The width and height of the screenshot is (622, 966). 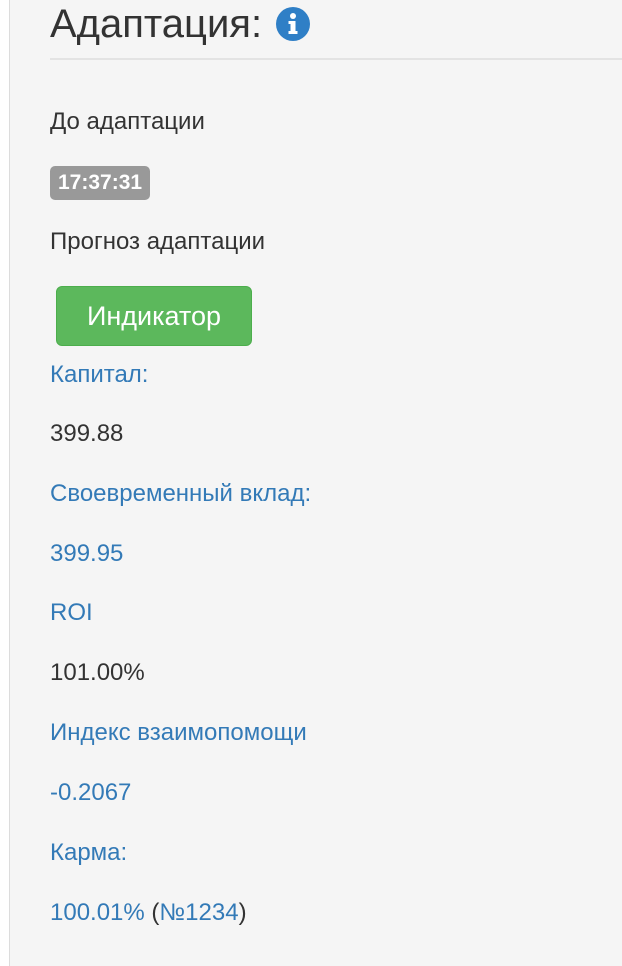 What do you see at coordinates (293, 24) in the screenshot?
I see `info-icon` at bounding box center [293, 24].